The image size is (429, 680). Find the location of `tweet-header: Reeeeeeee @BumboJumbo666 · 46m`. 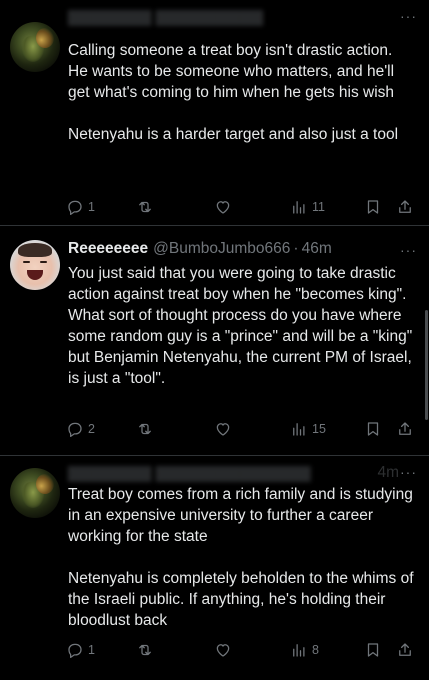

tweet-header: Reeeeeeee @BumboJumbo666 · 46m is located at coordinates (244, 249).